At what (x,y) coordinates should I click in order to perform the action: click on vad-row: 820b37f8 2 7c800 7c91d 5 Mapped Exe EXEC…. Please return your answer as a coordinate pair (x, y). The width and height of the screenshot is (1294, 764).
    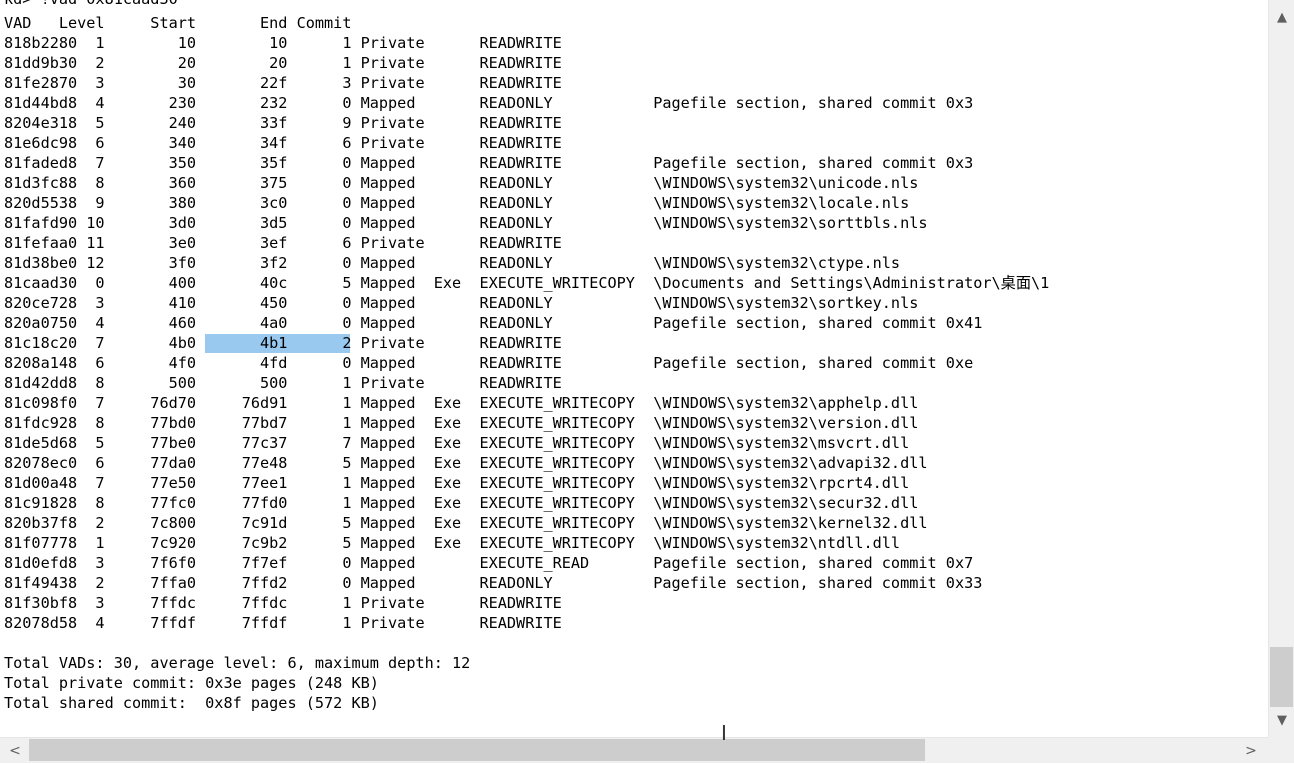
    Looking at the image, I should click on (466, 523).